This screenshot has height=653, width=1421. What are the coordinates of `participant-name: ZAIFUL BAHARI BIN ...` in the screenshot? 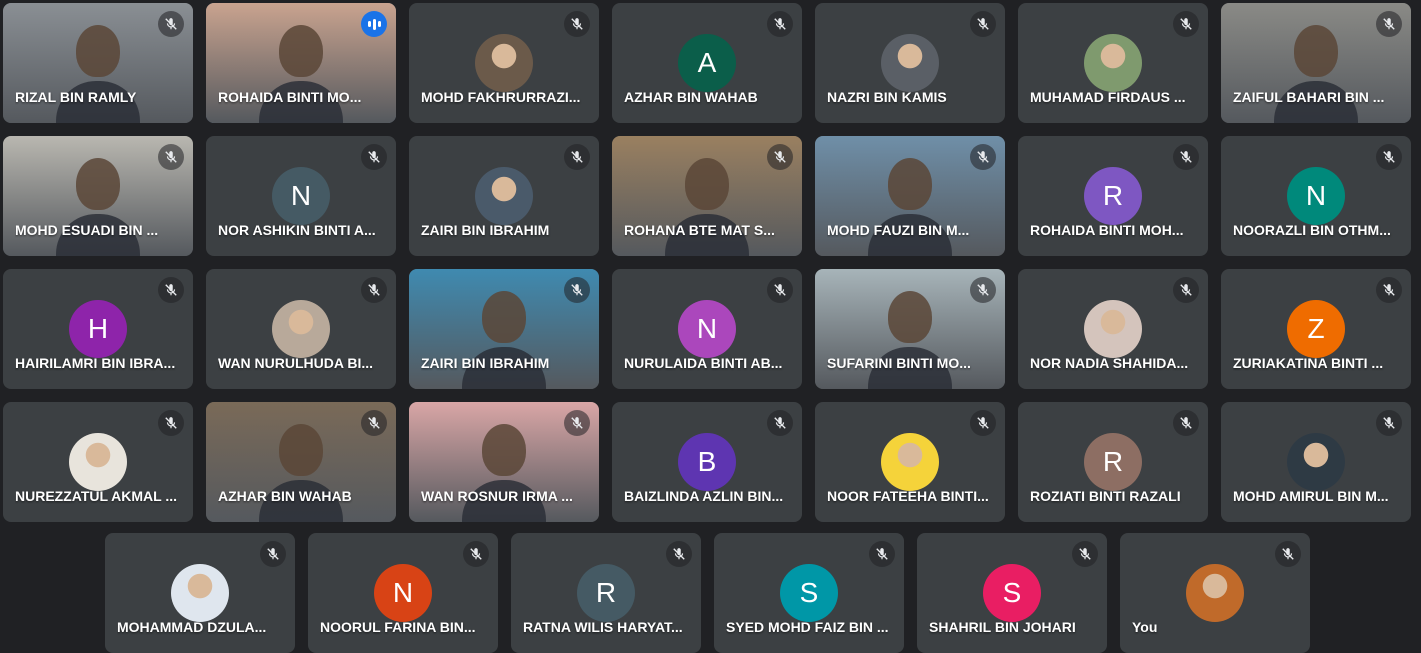 It's located at (1309, 97).